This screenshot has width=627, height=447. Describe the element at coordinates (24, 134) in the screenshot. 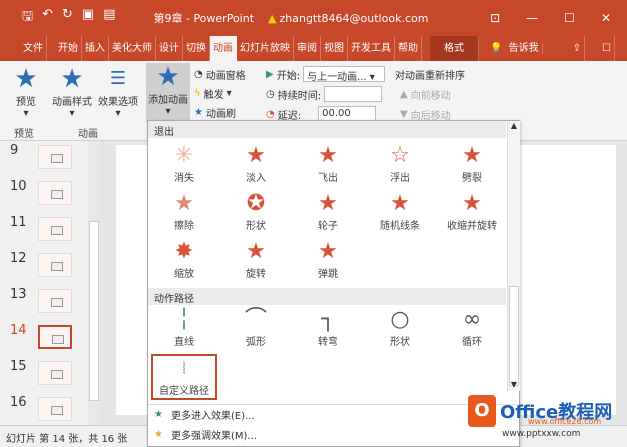

I see `group-preview-label: 预览` at that location.